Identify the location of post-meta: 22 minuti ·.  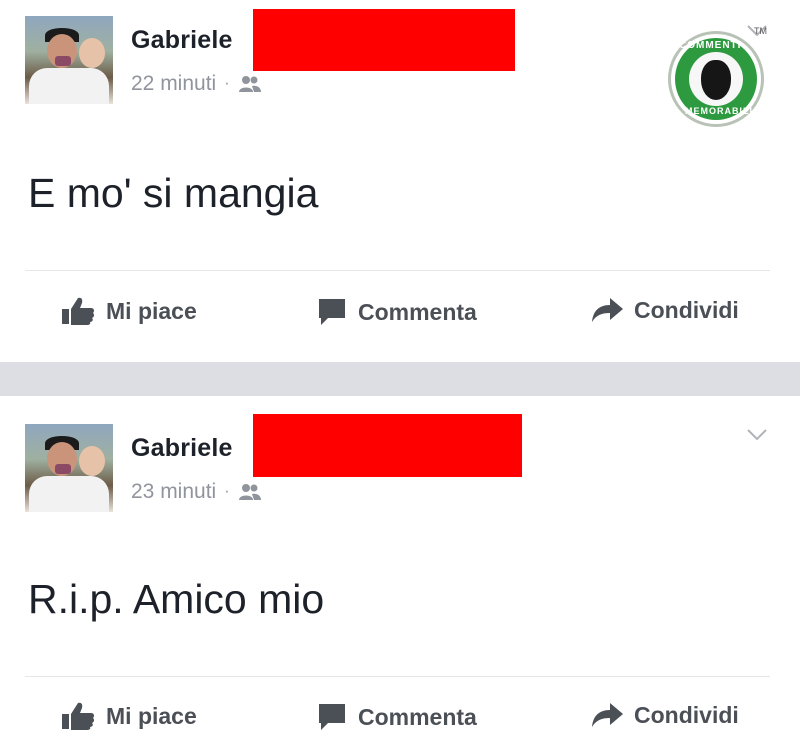
(196, 84).